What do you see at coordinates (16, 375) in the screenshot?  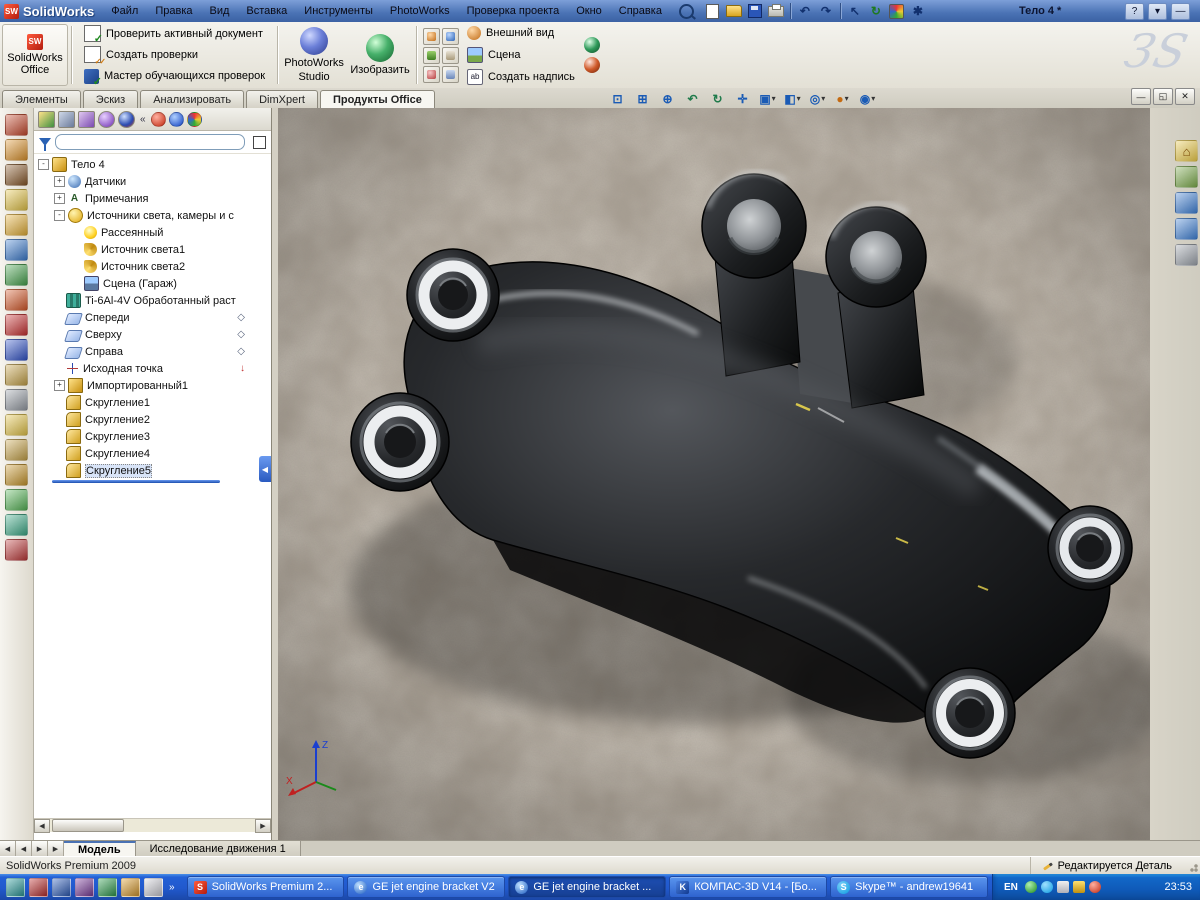 I see `left-tool-11-icon` at bounding box center [16, 375].